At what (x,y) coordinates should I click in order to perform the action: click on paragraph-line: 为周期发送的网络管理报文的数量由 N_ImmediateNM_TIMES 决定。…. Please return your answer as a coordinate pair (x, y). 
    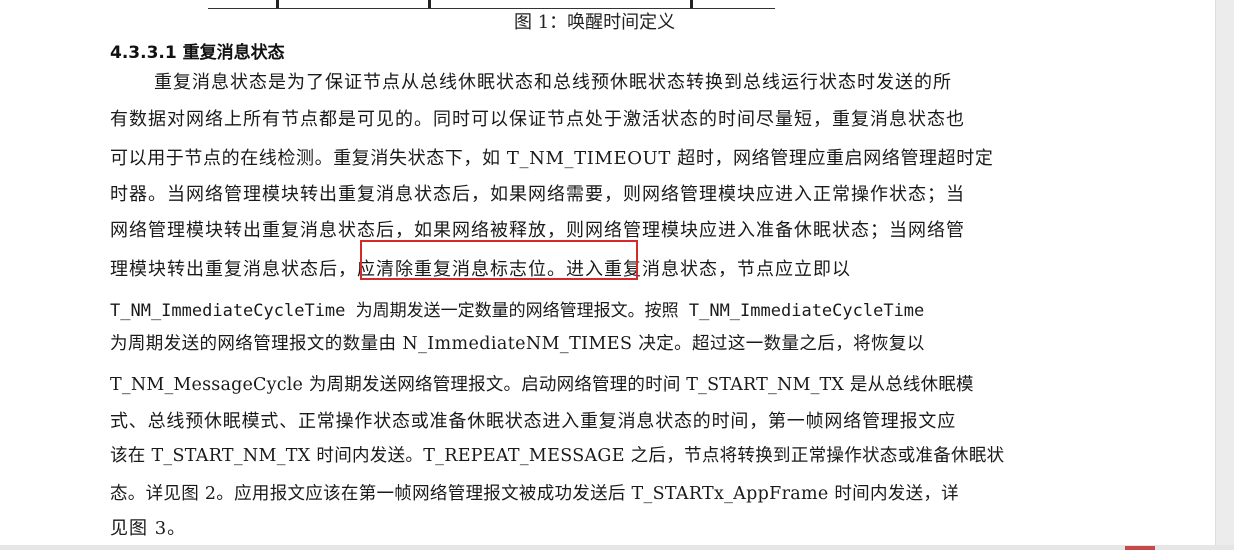
    Looking at the image, I should click on (517, 344).